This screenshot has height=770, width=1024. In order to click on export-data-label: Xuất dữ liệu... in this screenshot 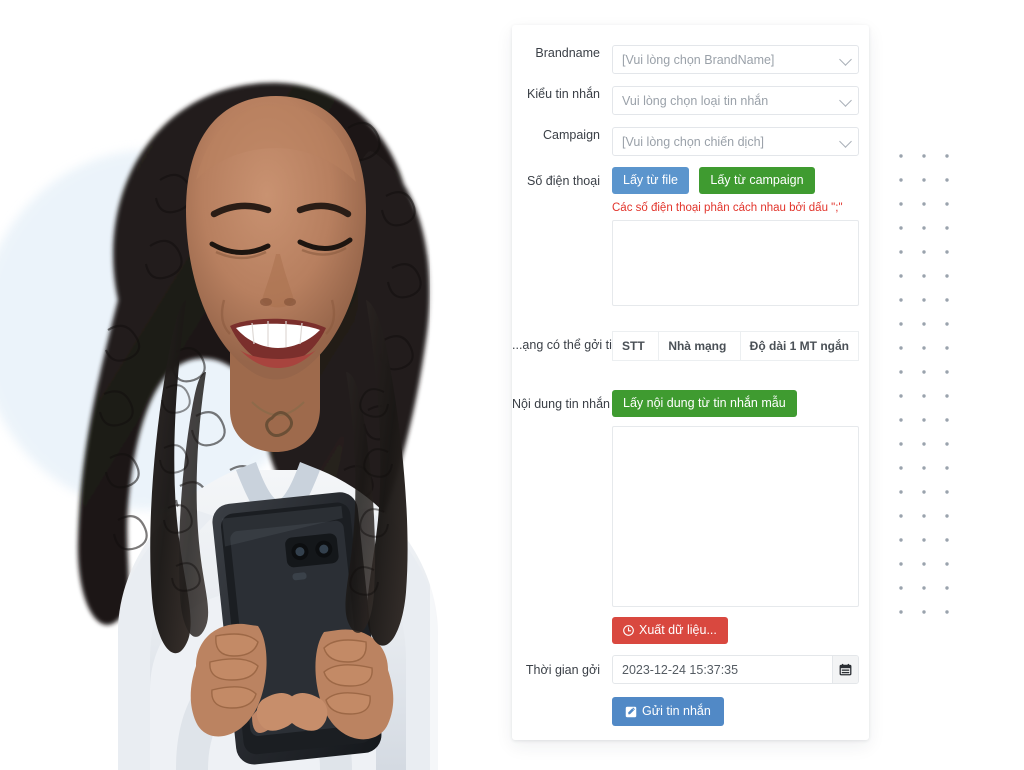, I will do `click(678, 630)`.